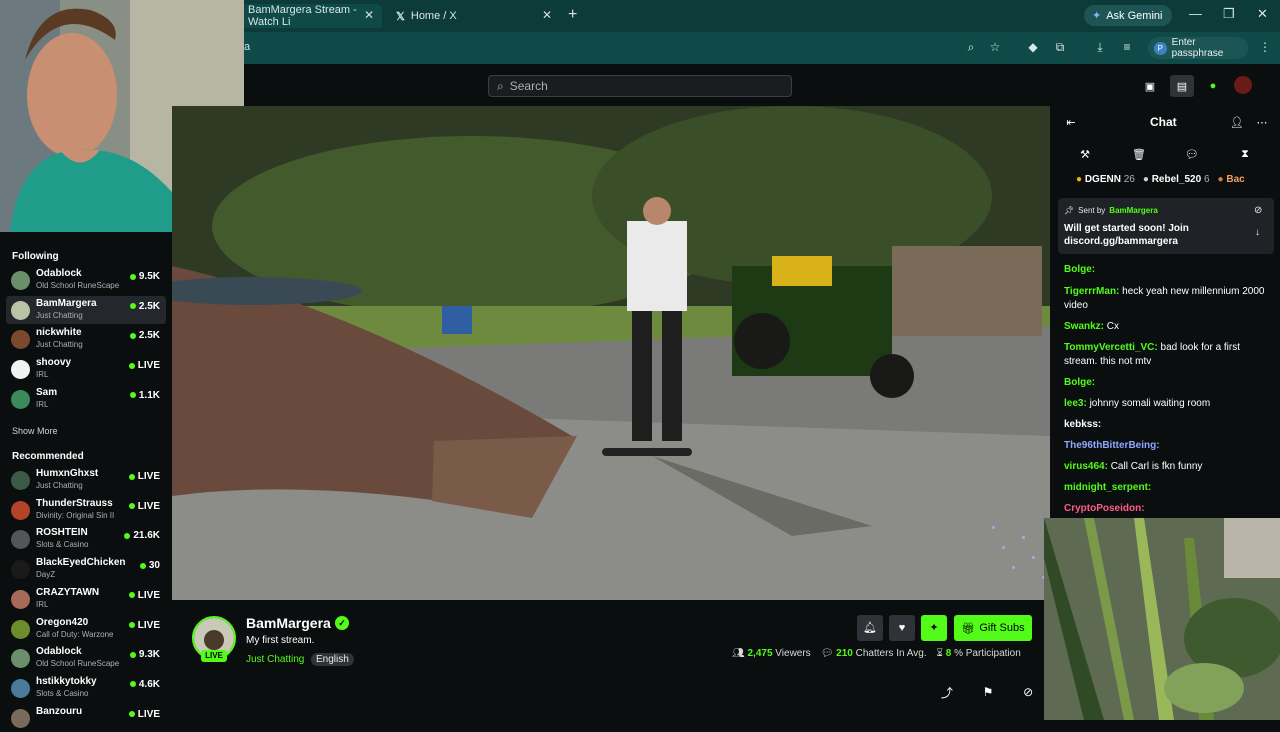 This screenshot has height=732, width=1280. What do you see at coordinates (86, 599) in the screenshot?
I see `sidebar-channel-crazytawn: CRAZYTAWN IRL LIVE` at bounding box center [86, 599].